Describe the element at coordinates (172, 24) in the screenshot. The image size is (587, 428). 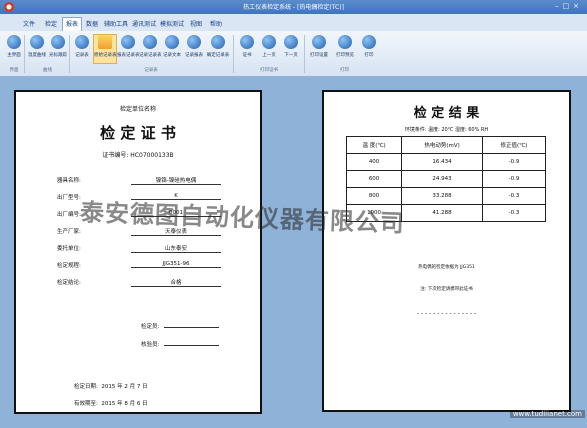
I see `tab-sim-test: 模拟测试` at that location.